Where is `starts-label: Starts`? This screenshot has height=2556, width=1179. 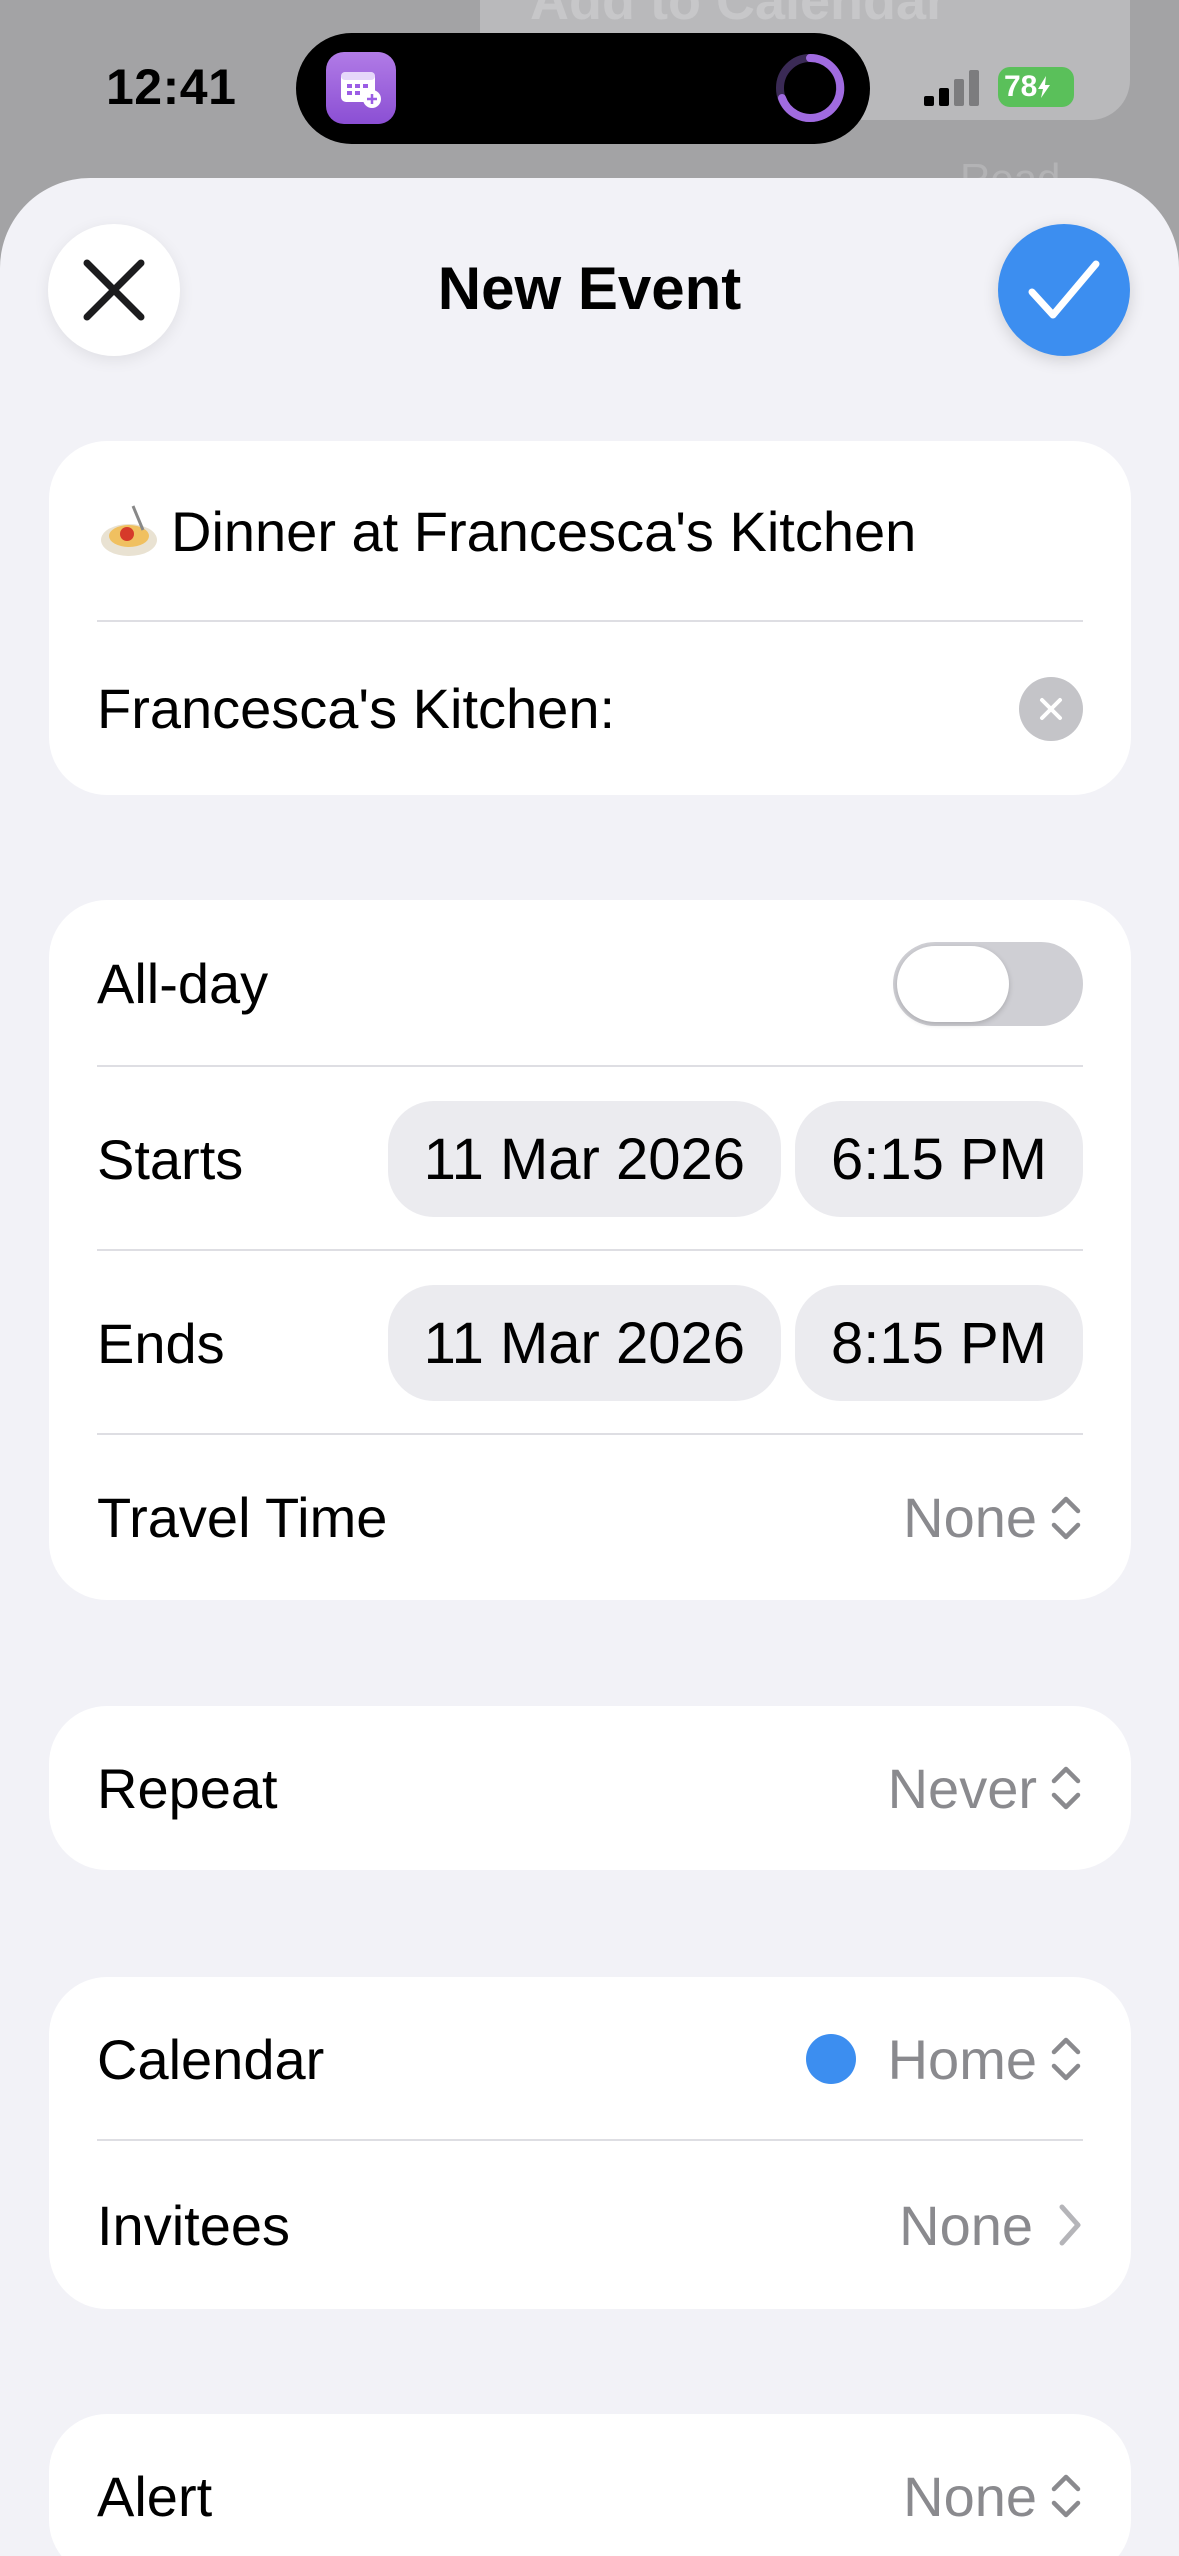
starts-label: Starts is located at coordinates (170, 1159).